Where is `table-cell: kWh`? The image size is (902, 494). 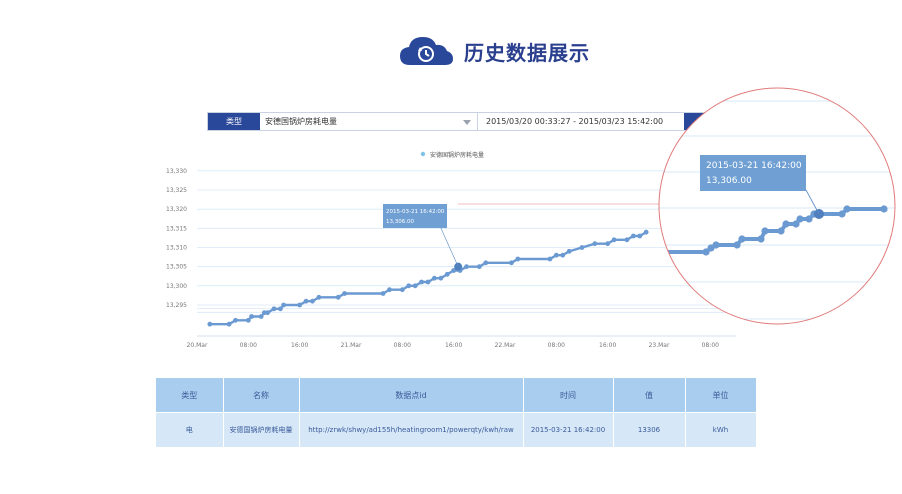
table-cell: kWh is located at coordinates (721, 429).